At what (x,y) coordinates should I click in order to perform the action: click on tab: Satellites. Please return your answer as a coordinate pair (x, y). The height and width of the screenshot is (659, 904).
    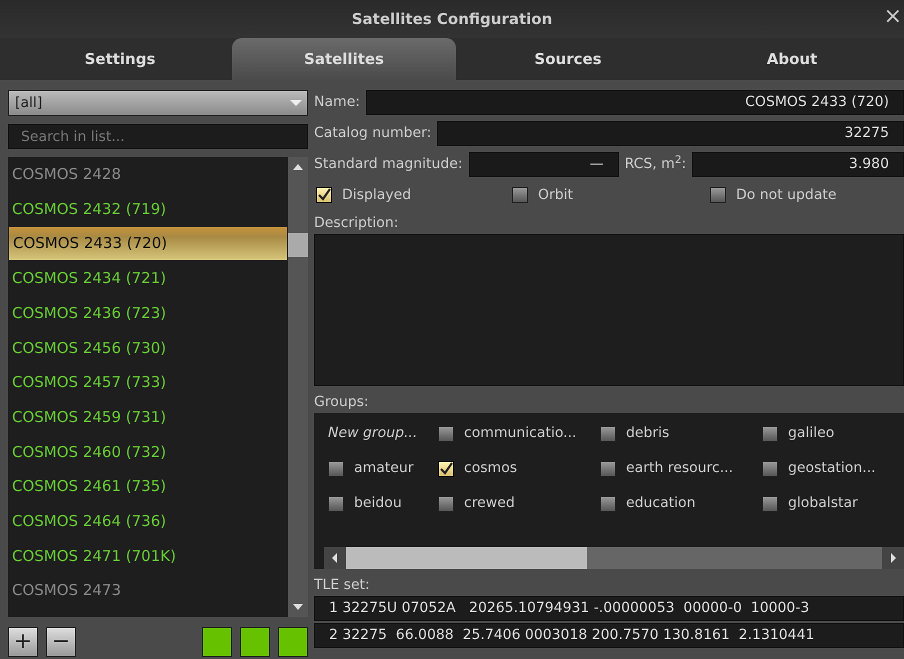
    Looking at the image, I should click on (344, 59).